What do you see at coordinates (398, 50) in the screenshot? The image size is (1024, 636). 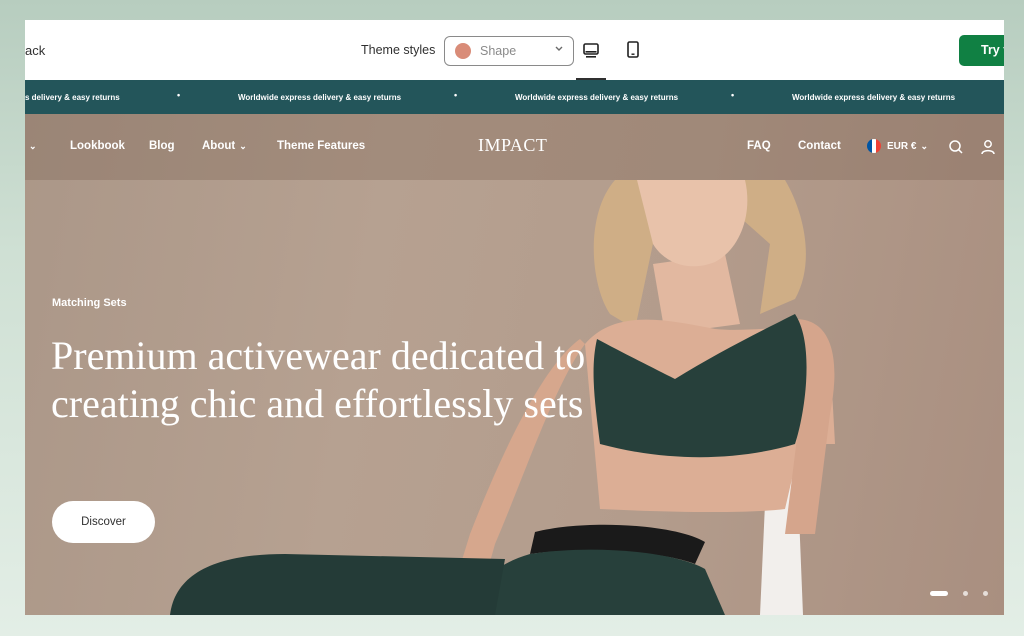 I see `theme-styles-label: Theme styles` at bounding box center [398, 50].